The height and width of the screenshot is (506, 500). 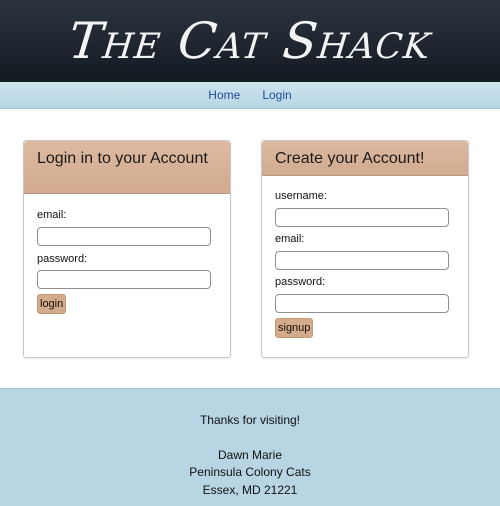 I want to click on signup-username-input, so click(x=362, y=217).